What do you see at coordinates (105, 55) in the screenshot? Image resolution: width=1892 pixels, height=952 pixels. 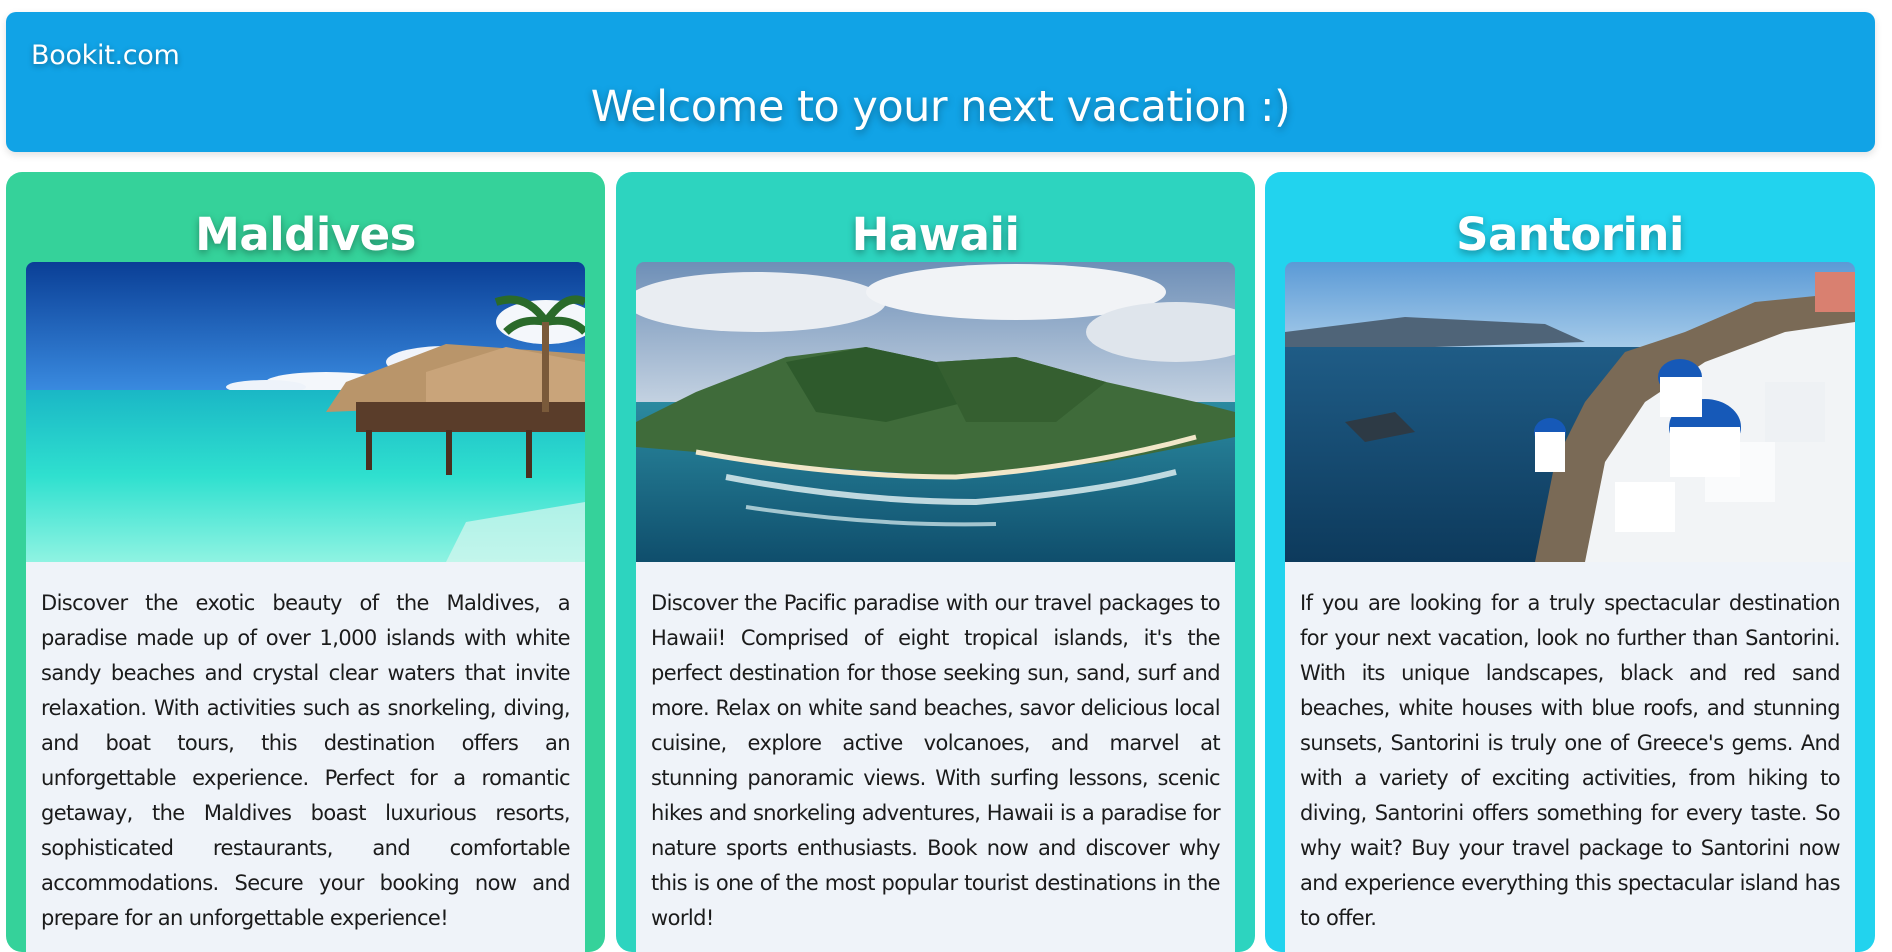 I see `brand-logo: Bookit.com` at bounding box center [105, 55].